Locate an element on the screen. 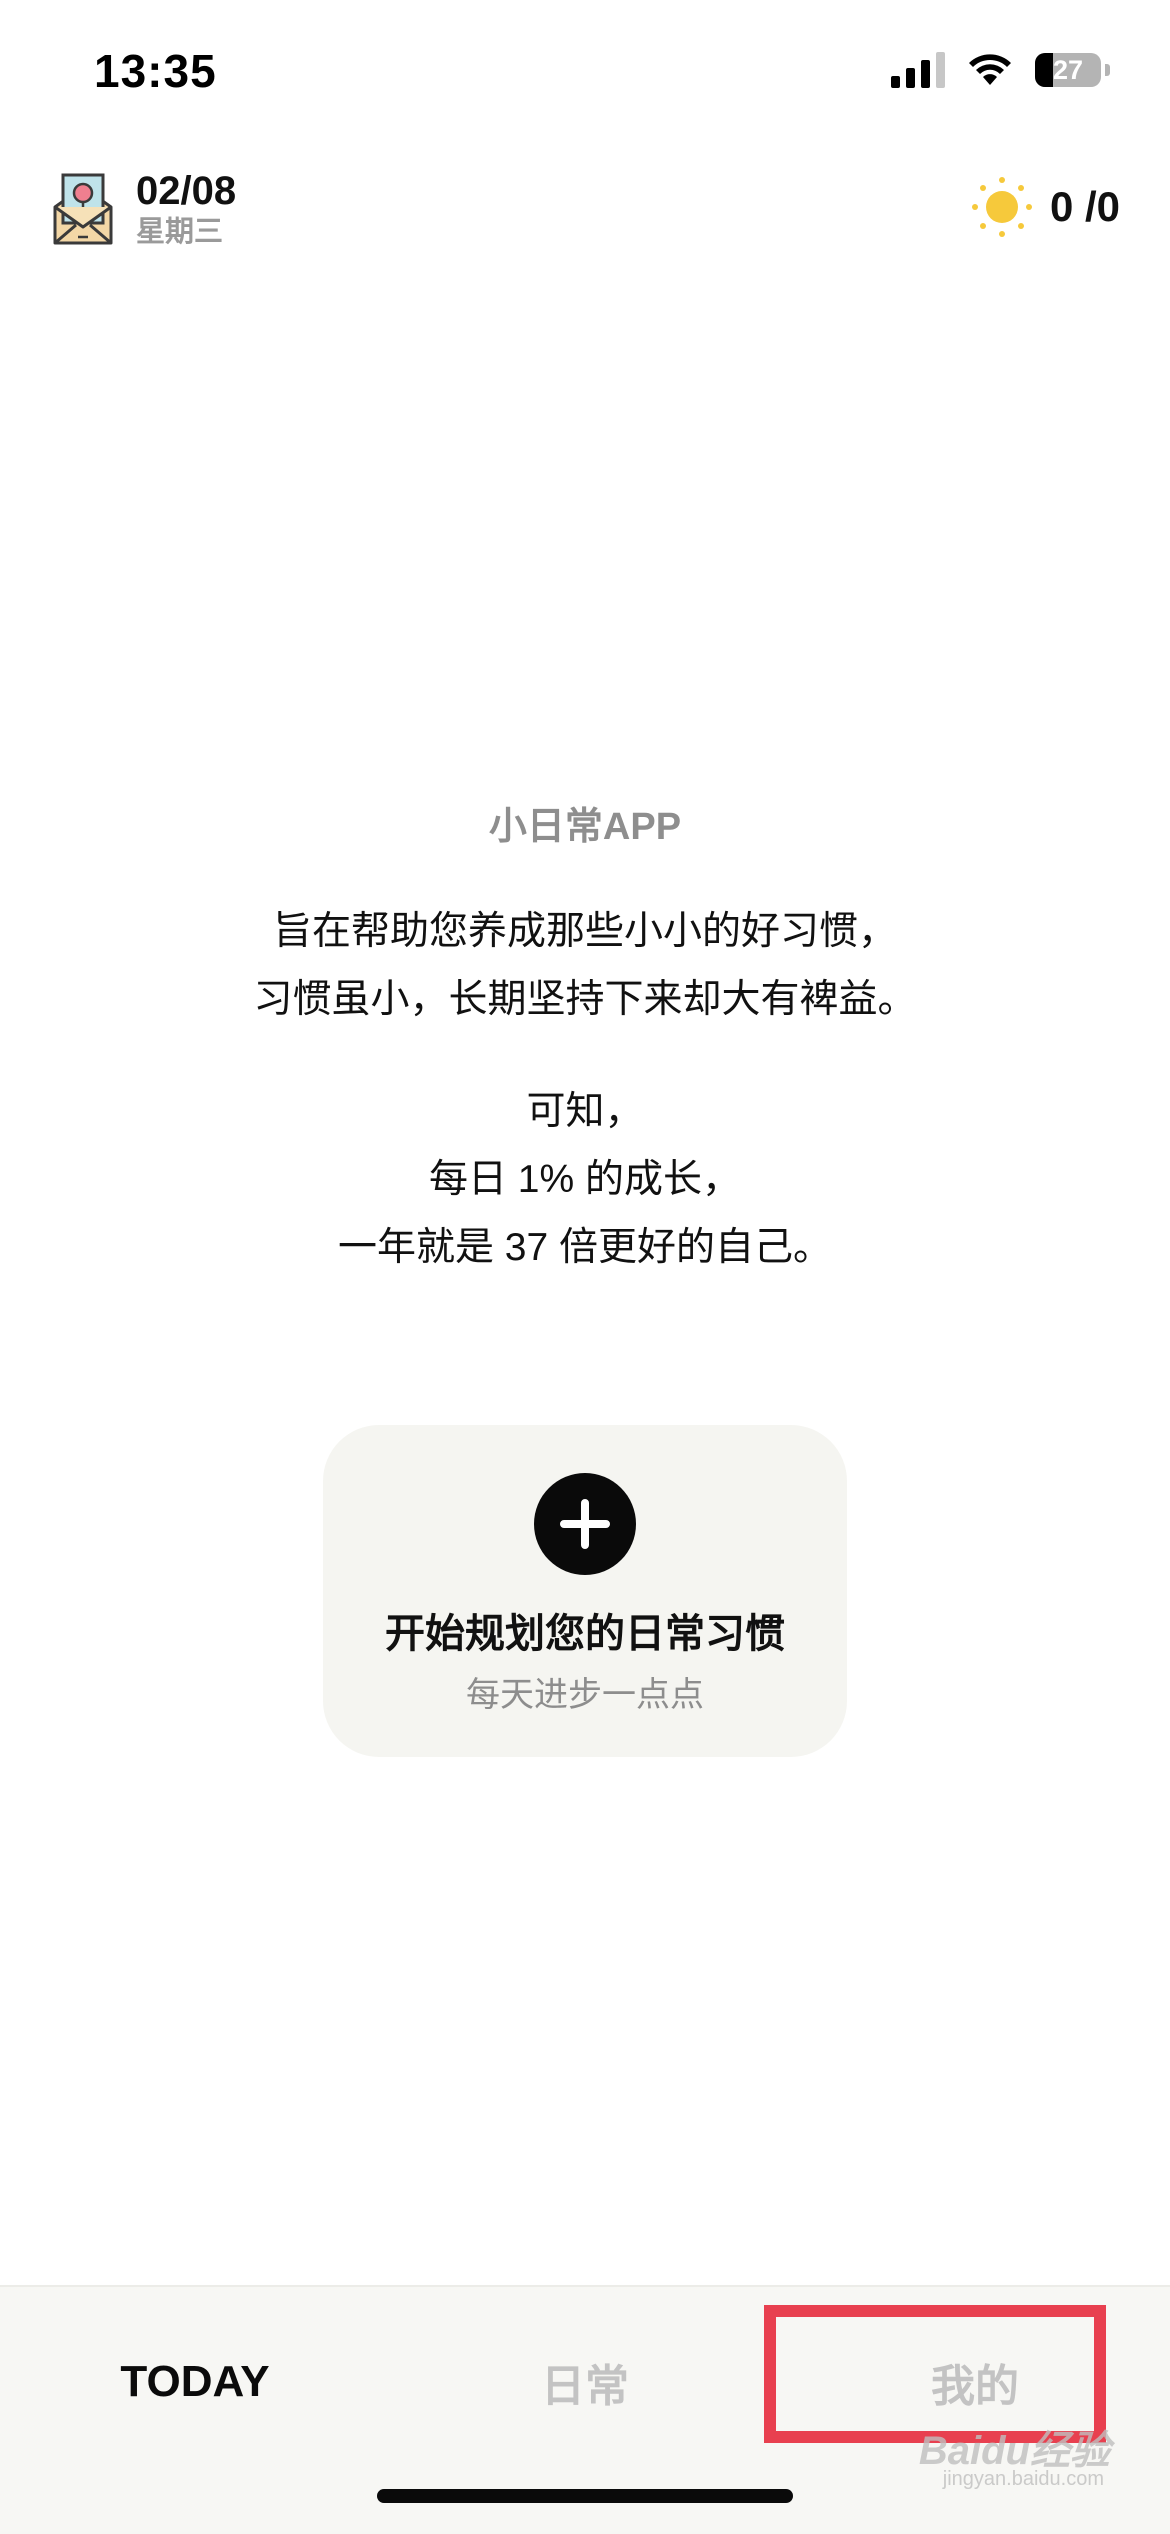 This screenshot has width=1170, height=2534. header-score: 0 /0 is located at coordinates (1084, 206).